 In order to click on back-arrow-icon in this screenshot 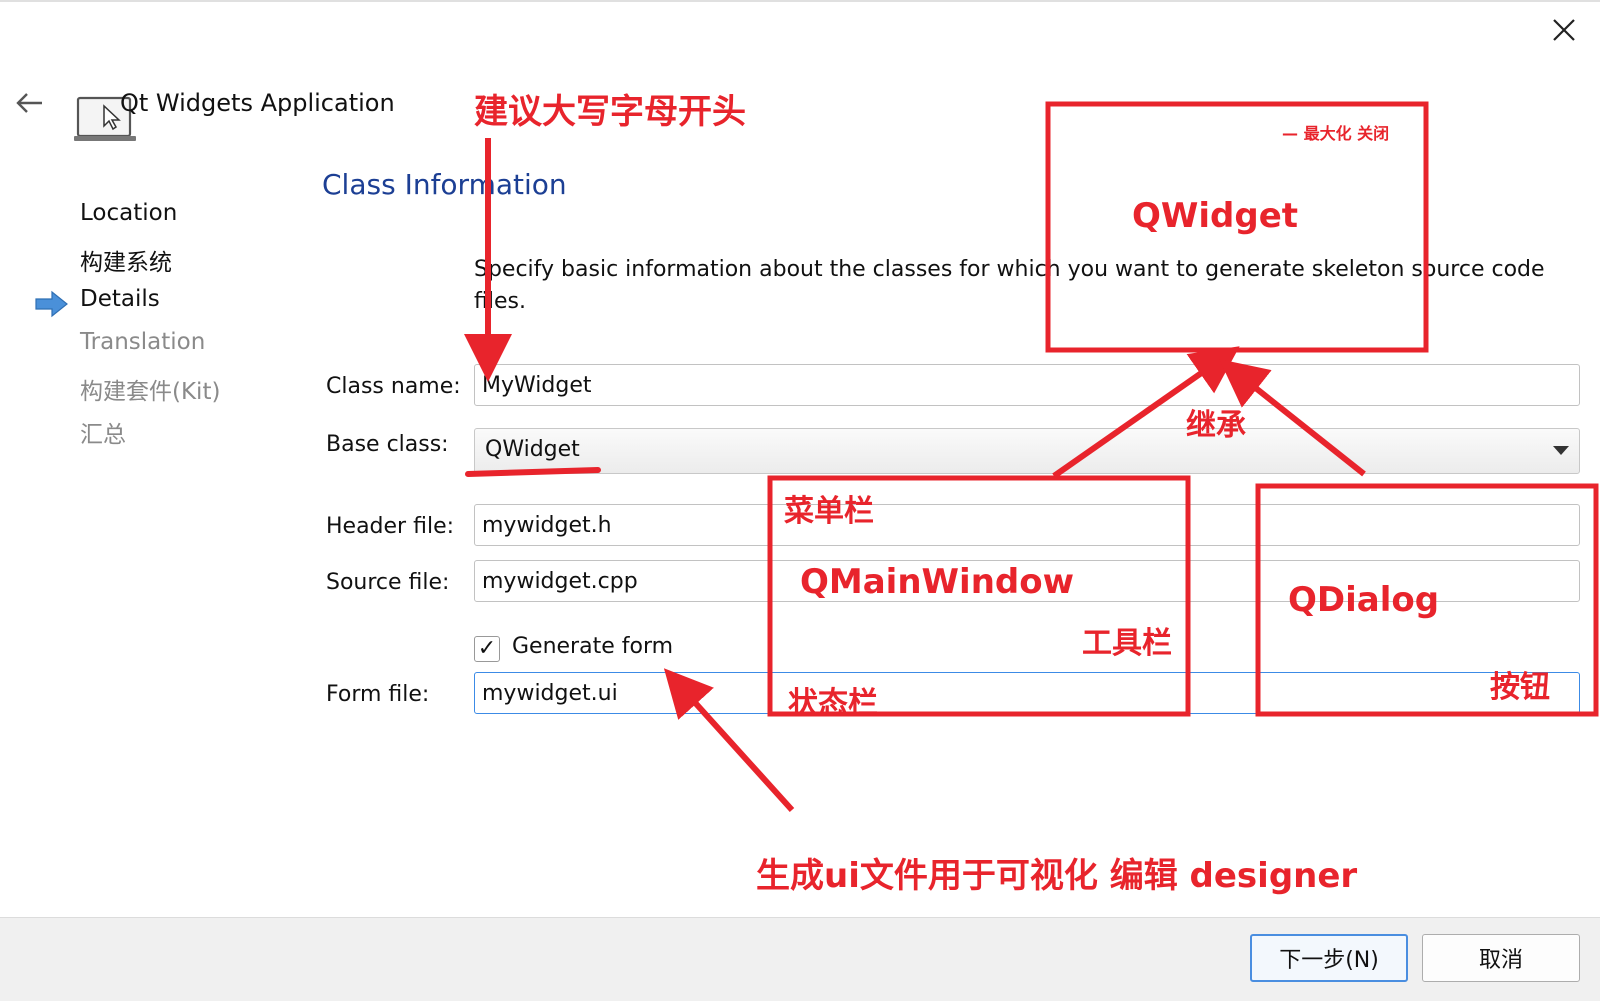, I will do `click(29, 103)`.